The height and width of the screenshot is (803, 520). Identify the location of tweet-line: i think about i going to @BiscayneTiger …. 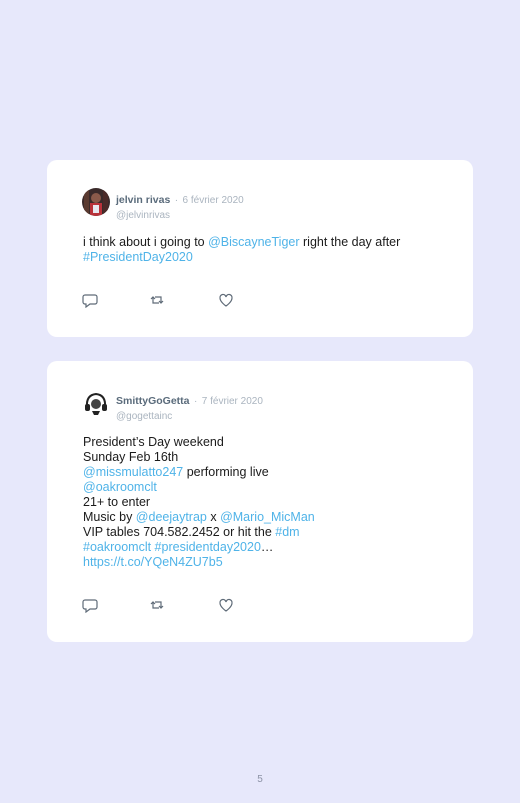
(268, 242).